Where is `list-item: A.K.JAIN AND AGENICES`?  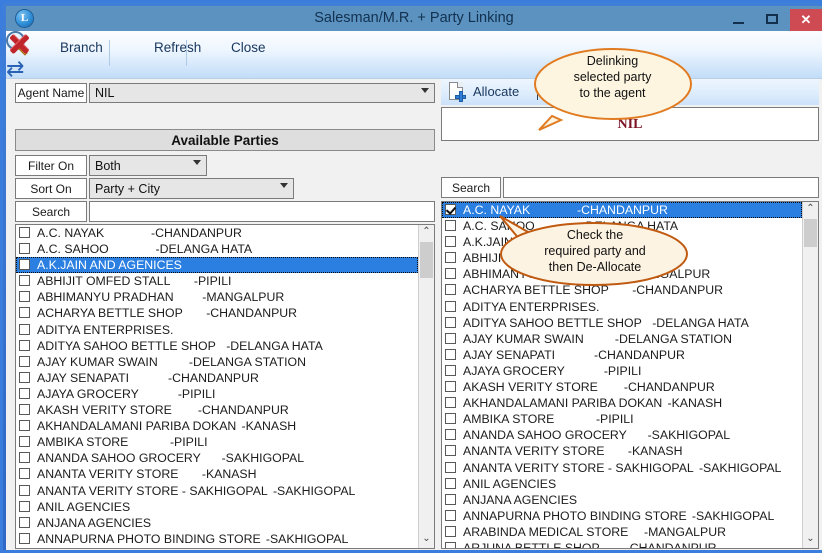 list-item: A.K.JAIN AND AGENICES is located at coordinates (217, 265).